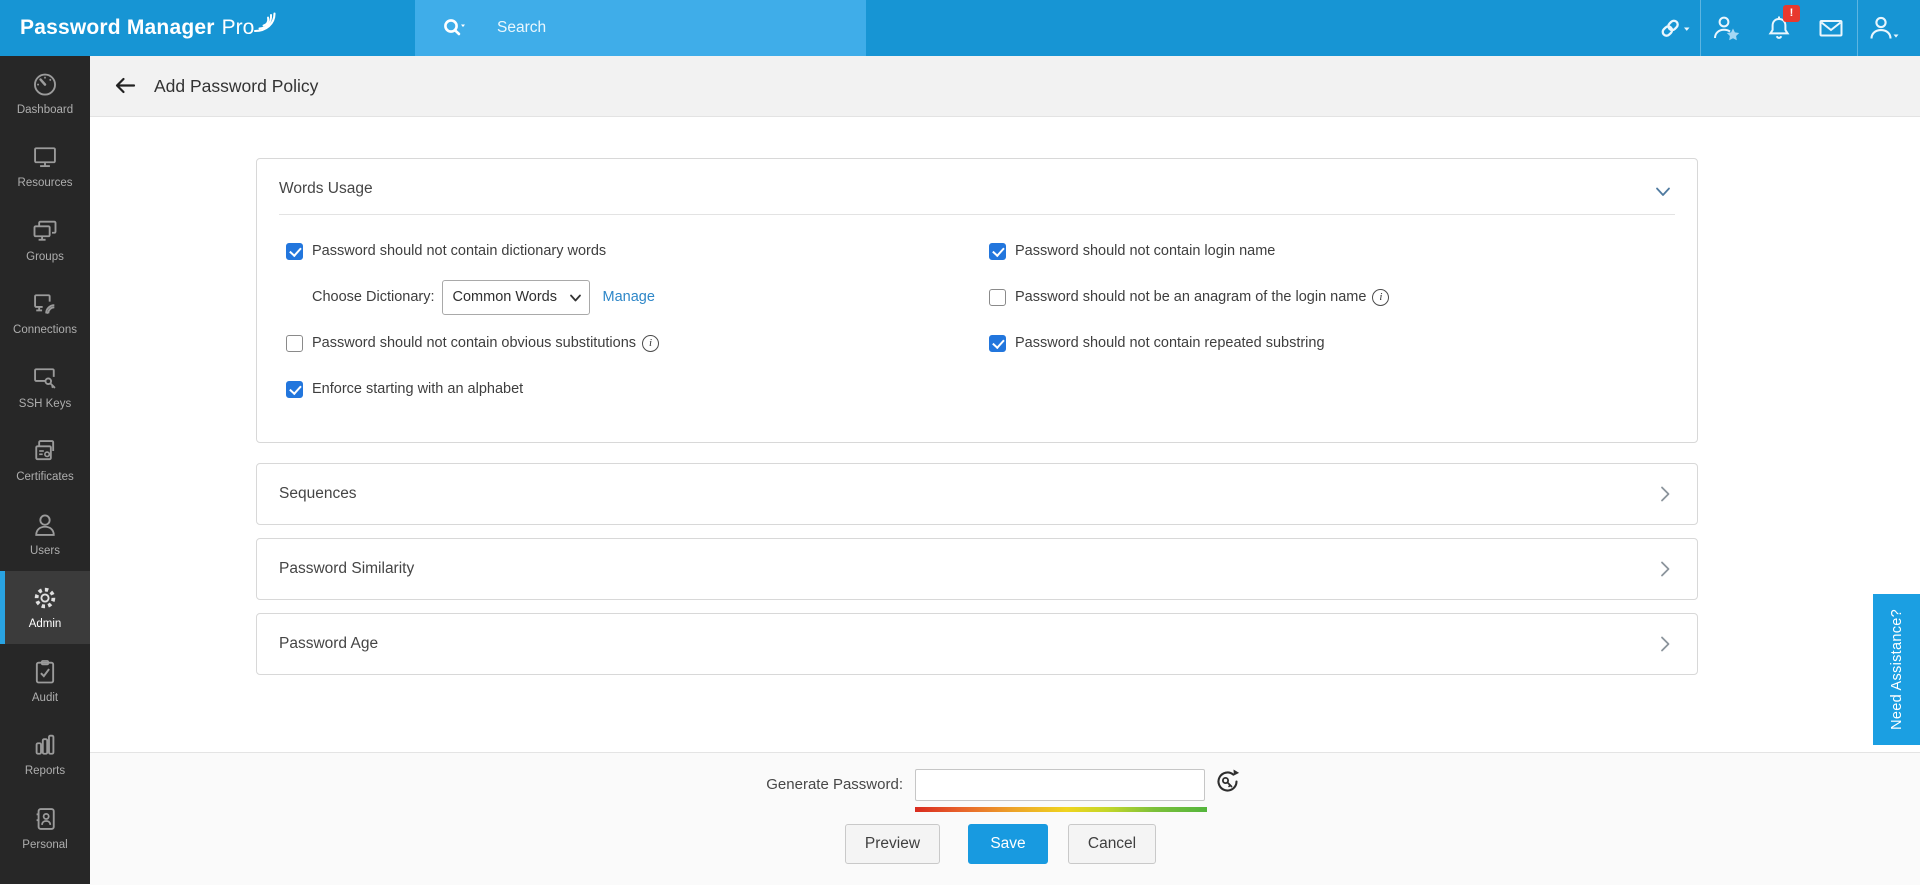 Image resolution: width=1920 pixels, height=885 pixels. I want to click on password-strength-bar, so click(1061, 809).